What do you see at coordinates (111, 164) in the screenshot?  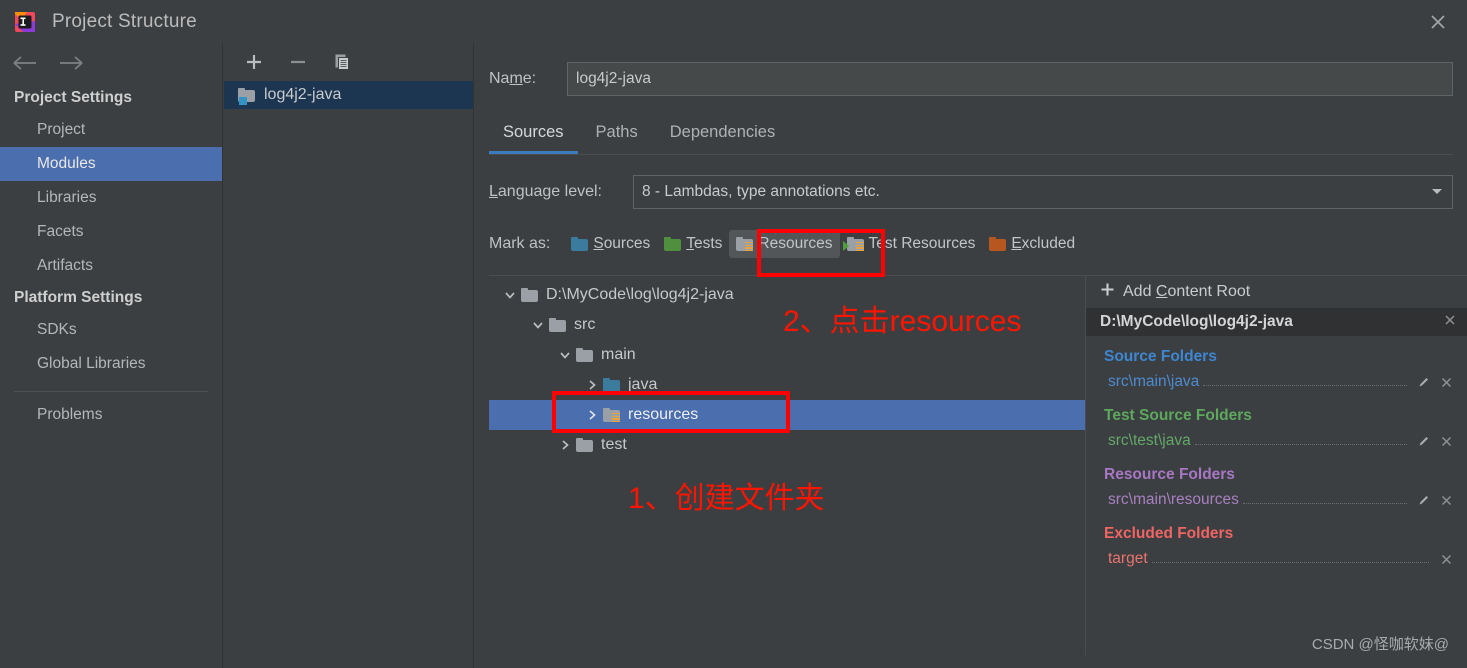 I see `sidebar-item-modules: Modules` at bounding box center [111, 164].